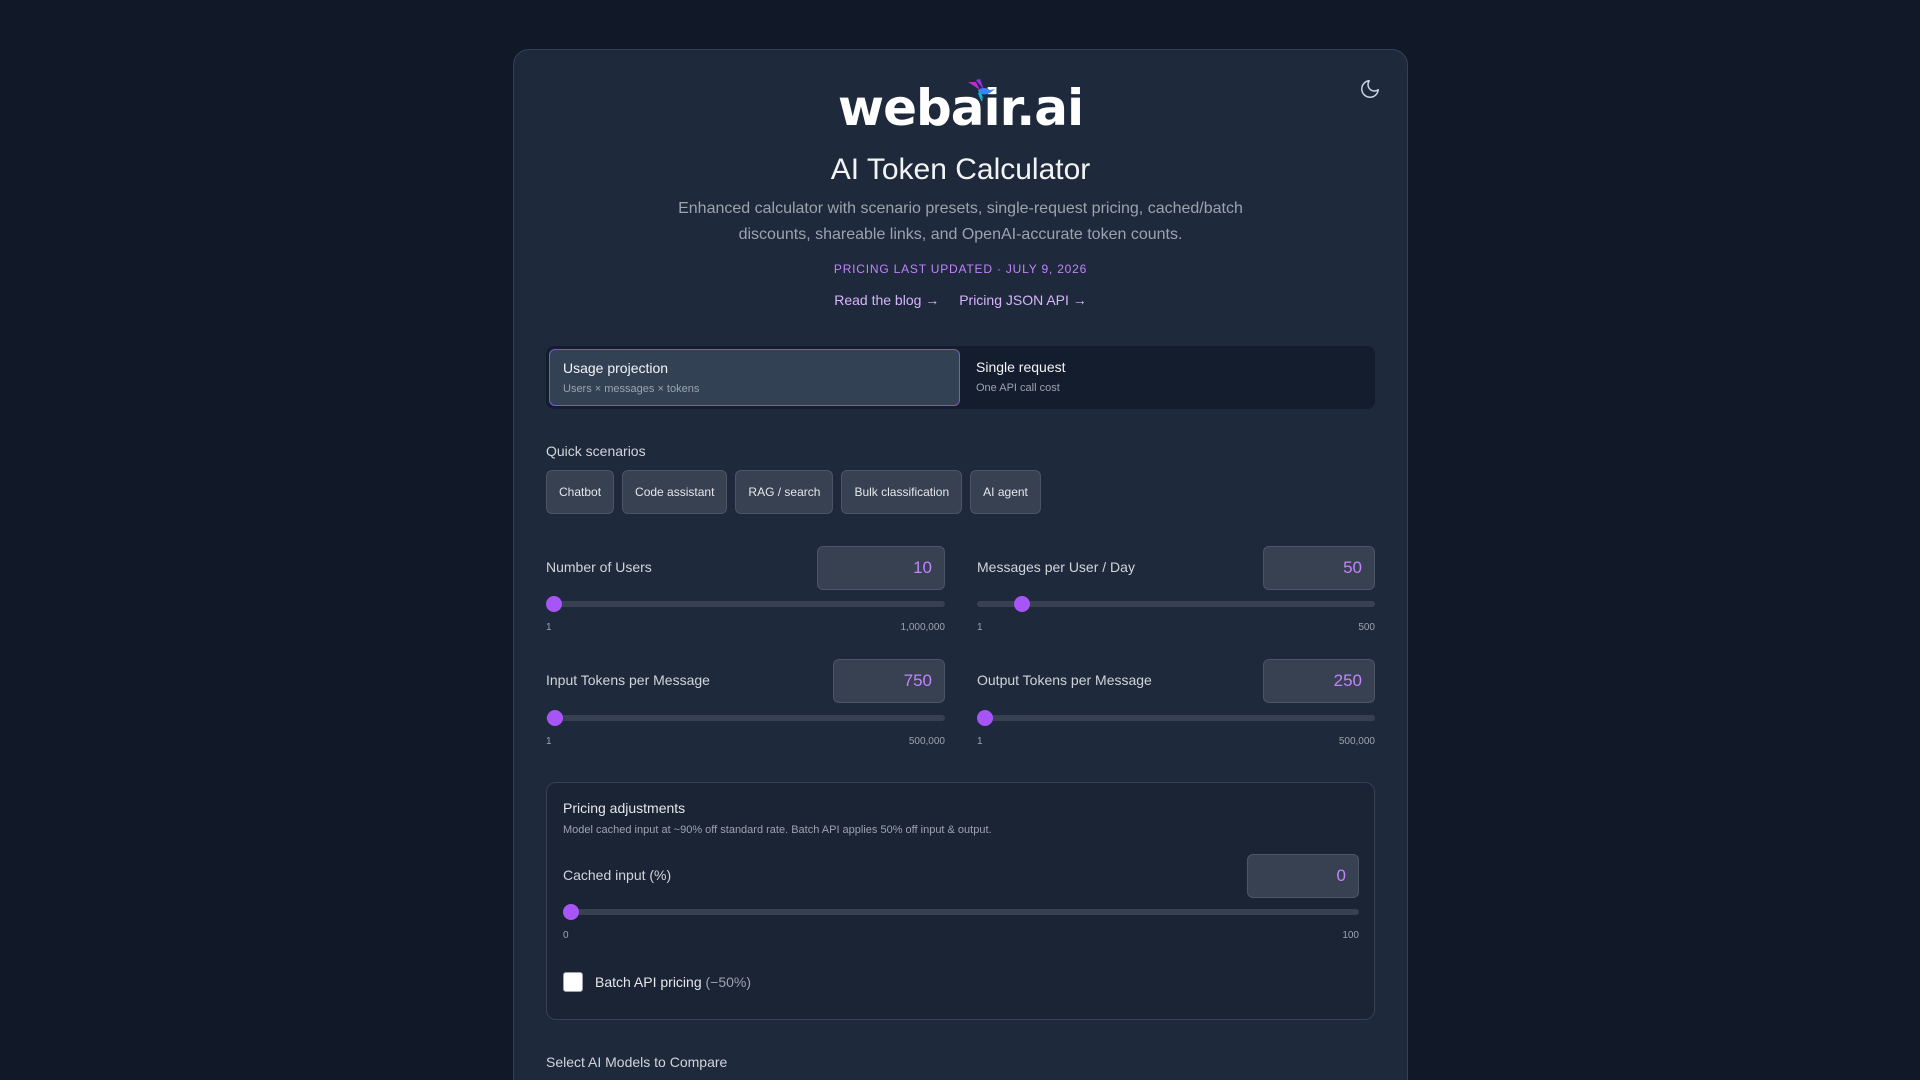 This screenshot has height=1080, width=1920. Describe the element at coordinates (745, 604) in the screenshot. I see `users-slider` at that location.